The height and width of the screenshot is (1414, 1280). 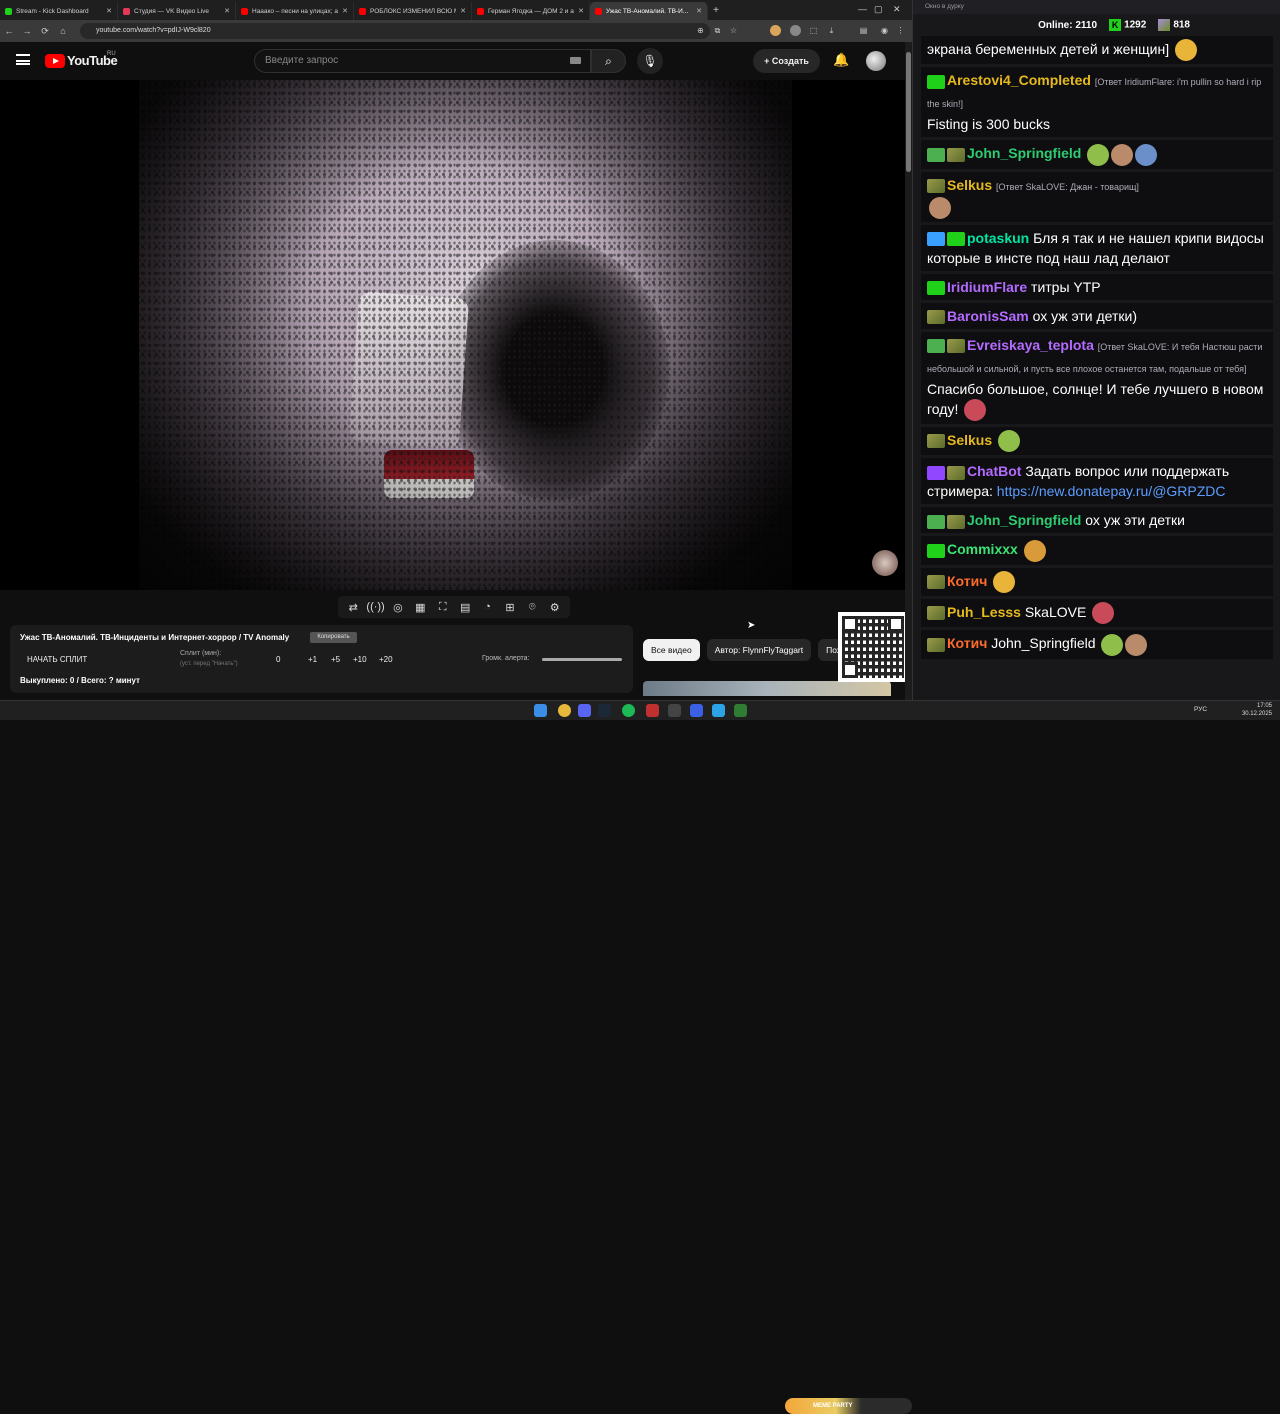 I want to click on chat-username: Commixxx, so click(x=982, y=549).